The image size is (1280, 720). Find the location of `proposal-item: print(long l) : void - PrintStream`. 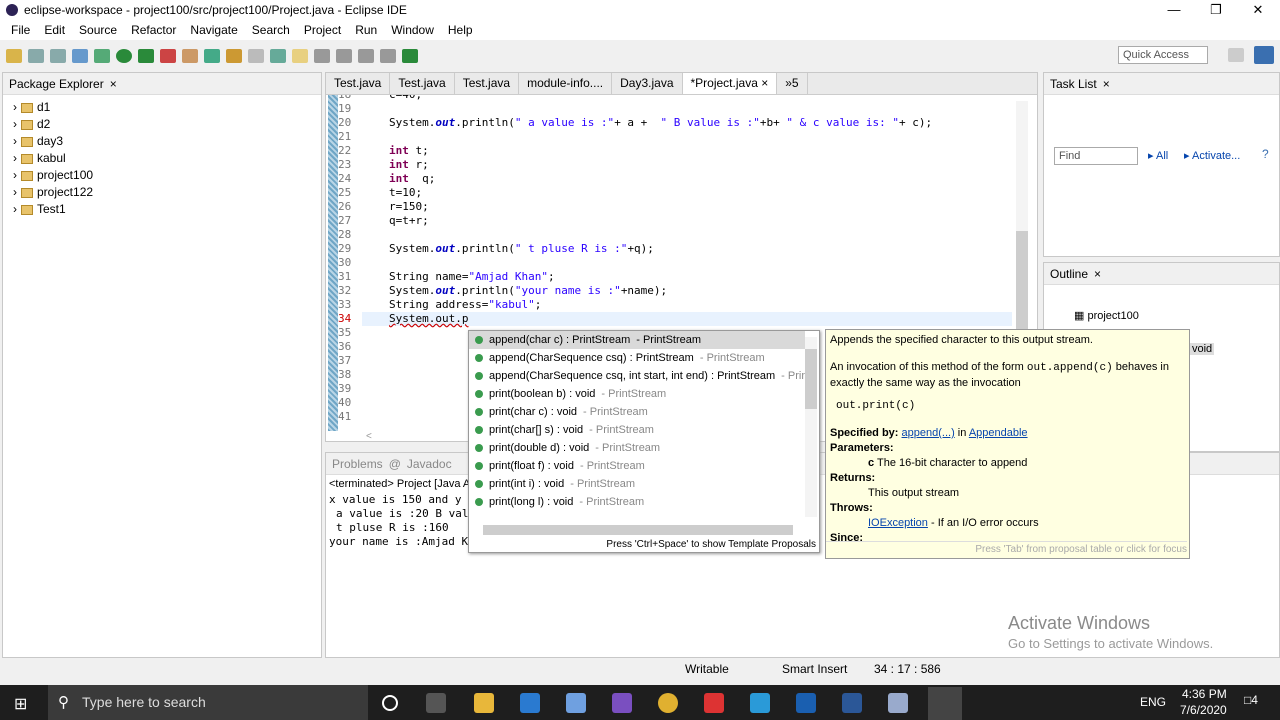

proposal-item: print(long l) : void - PrintStream is located at coordinates (637, 502).